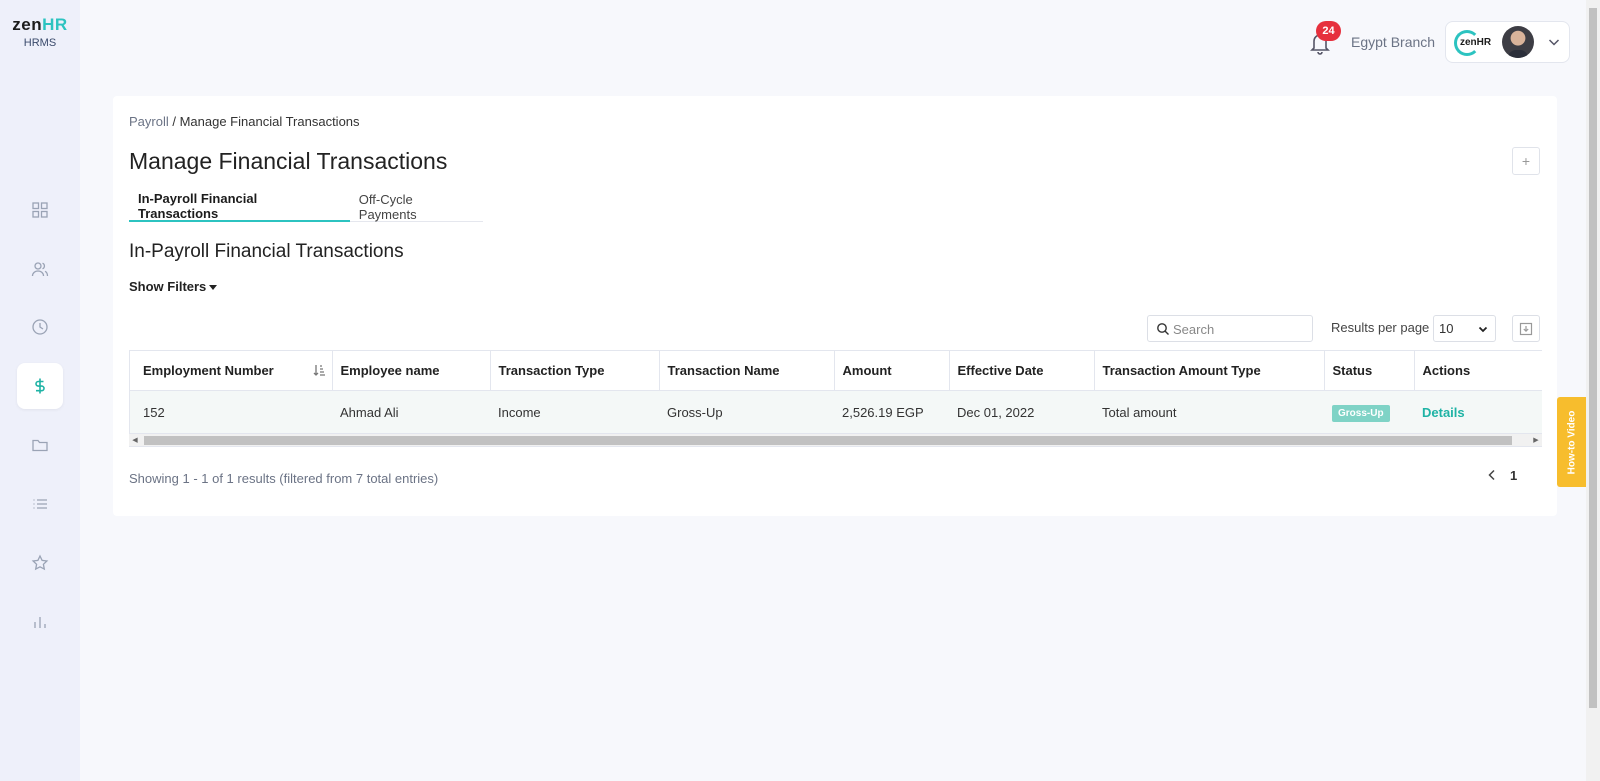  I want to click on sidebar-item-lists, so click(40, 504).